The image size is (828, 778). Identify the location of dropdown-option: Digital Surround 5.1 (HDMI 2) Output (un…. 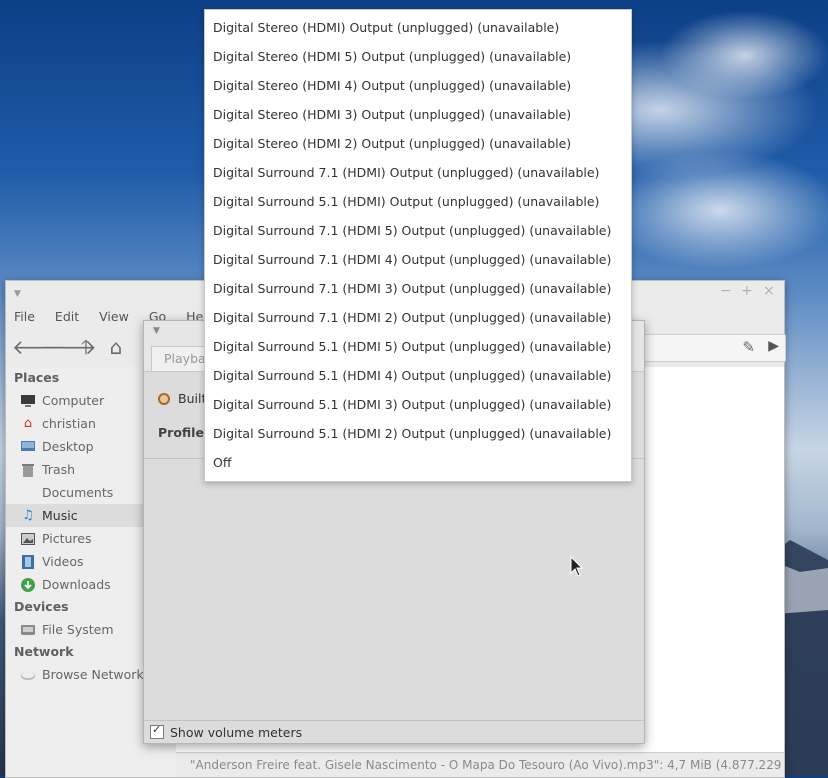
(418, 433).